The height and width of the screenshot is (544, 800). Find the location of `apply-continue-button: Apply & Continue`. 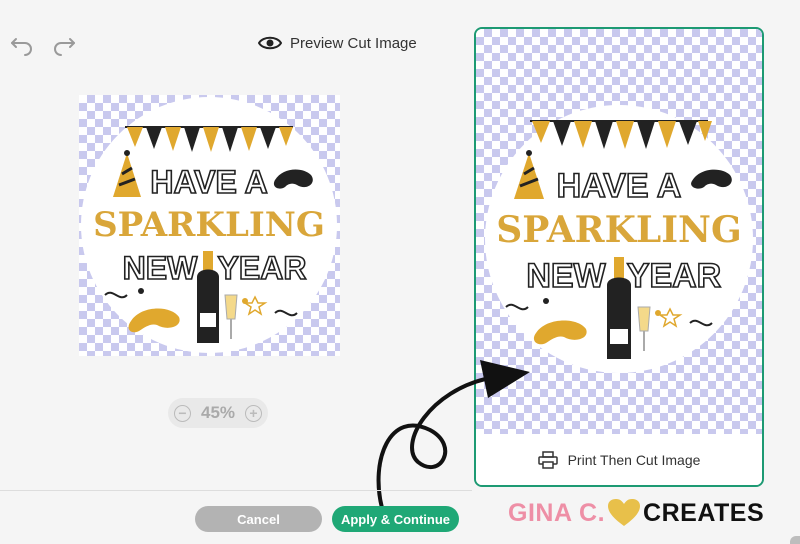

apply-continue-button: Apply & Continue is located at coordinates (395, 519).